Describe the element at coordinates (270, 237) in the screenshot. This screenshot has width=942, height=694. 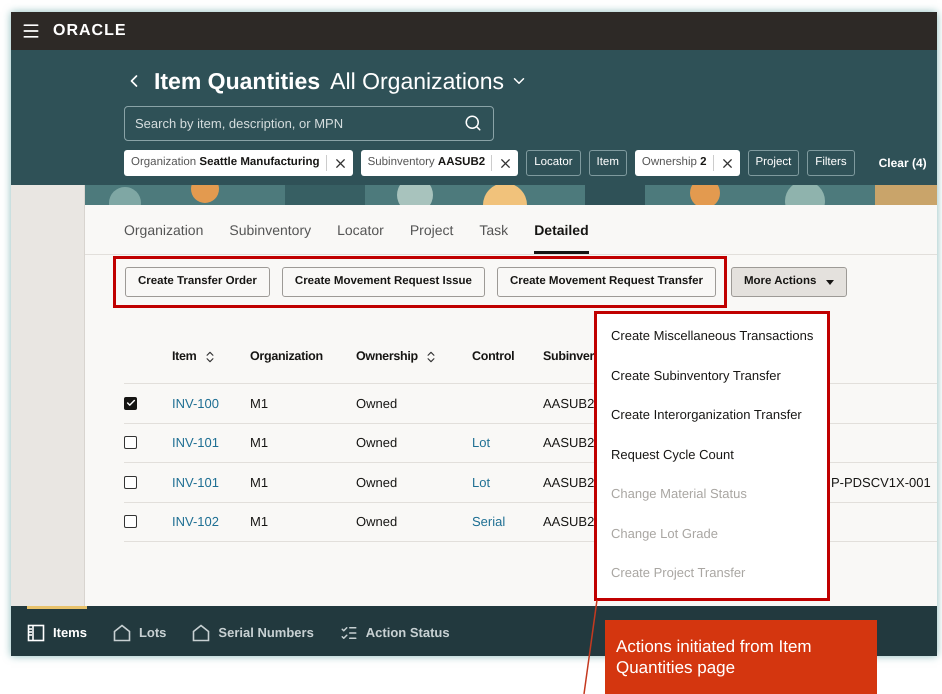
I see `tab: Subinventory` at that location.